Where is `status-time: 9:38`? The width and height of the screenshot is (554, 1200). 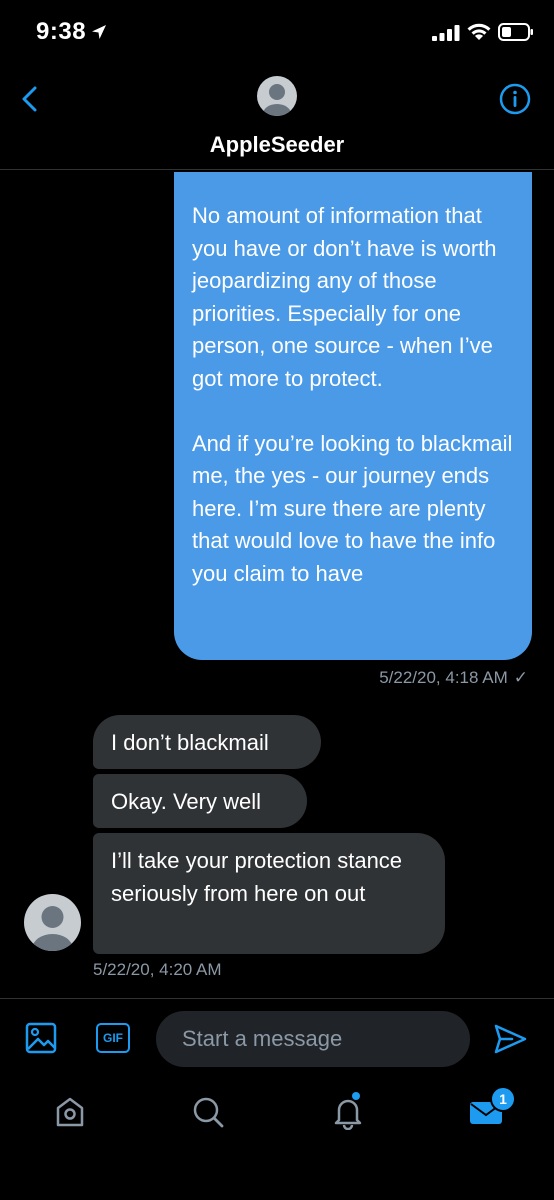
status-time: 9:38 is located at coordinates (61, 31).